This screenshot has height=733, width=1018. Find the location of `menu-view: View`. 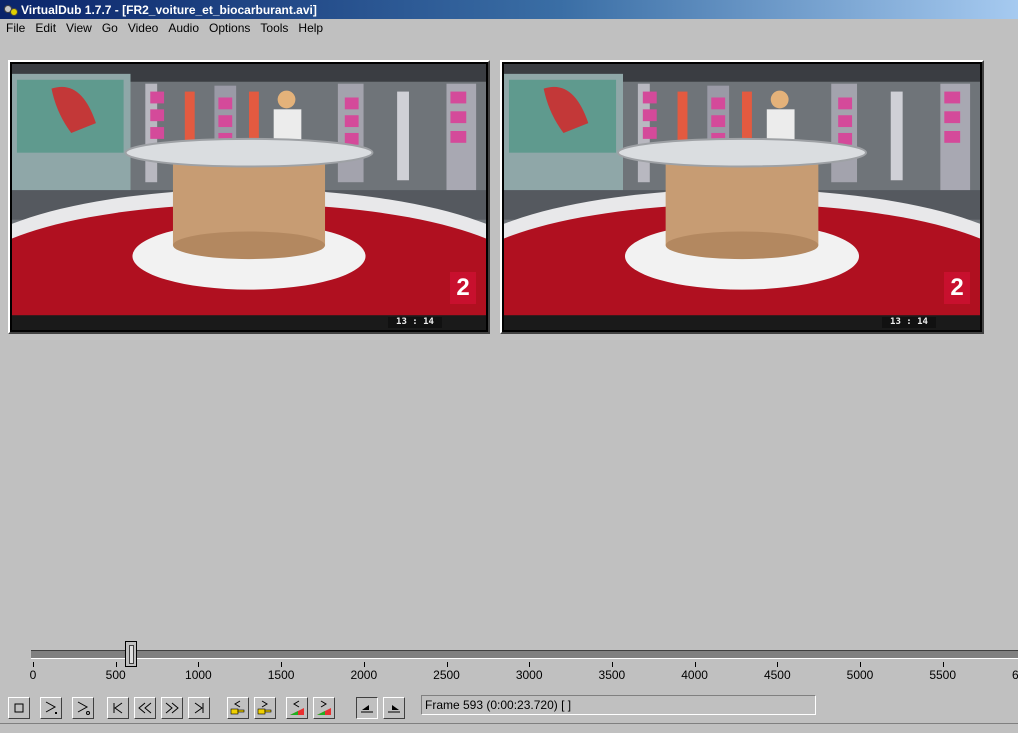

menu-view: View is located at coordinates (79, 28).